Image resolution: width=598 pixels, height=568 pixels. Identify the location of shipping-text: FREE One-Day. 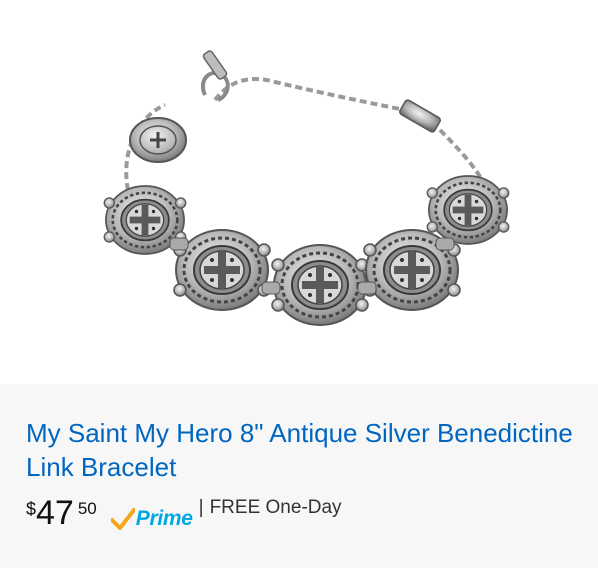
(275, 507).